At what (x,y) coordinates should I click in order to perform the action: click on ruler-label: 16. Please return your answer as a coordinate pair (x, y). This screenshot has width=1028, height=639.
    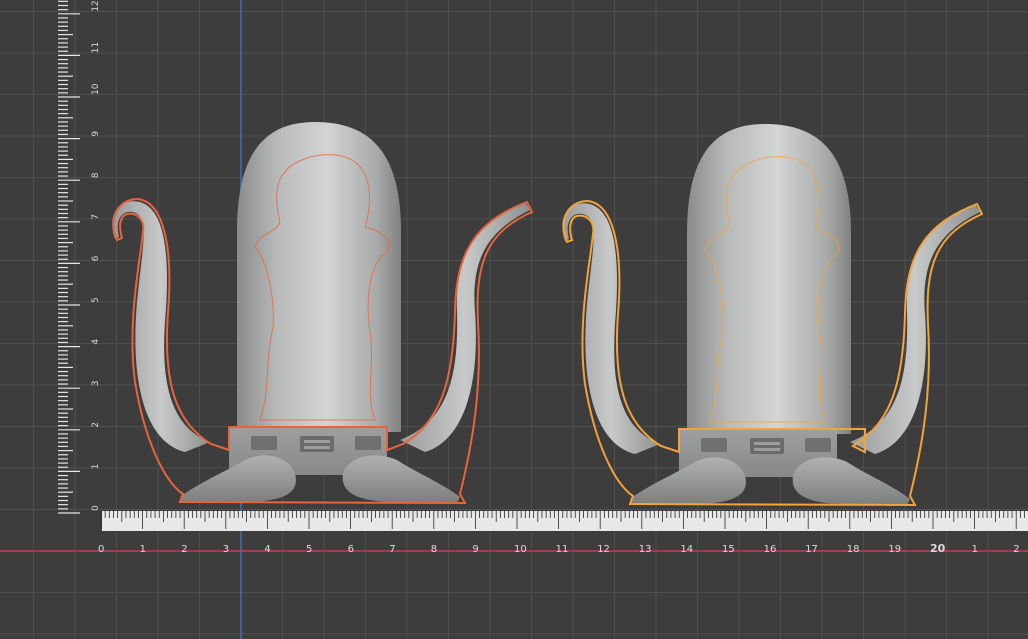
    Looking at the image, I should click on (770, 549).